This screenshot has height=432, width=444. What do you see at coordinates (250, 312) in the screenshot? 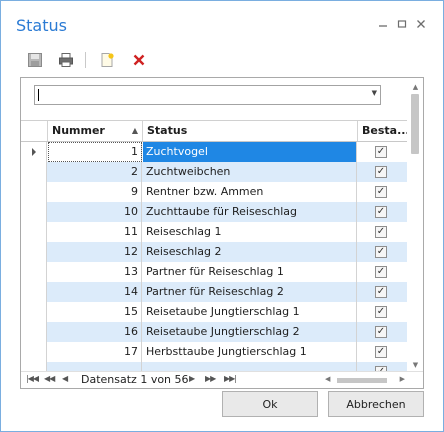
I see `cell-status: Reisetaube Jungtierschlag 1` at bounding box center [250, 312].